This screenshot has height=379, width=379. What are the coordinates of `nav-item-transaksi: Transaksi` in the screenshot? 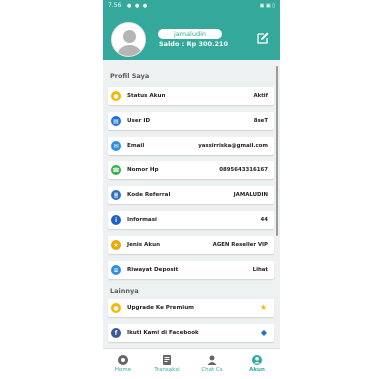 It's located at (167, 365).